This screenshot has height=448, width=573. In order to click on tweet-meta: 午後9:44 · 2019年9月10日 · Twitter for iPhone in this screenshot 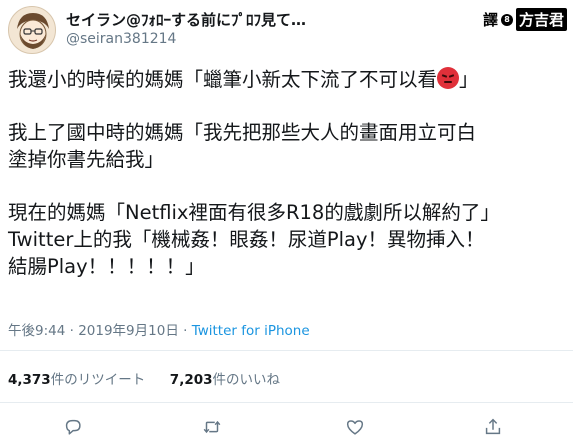, I will do `click(159, 329)`.